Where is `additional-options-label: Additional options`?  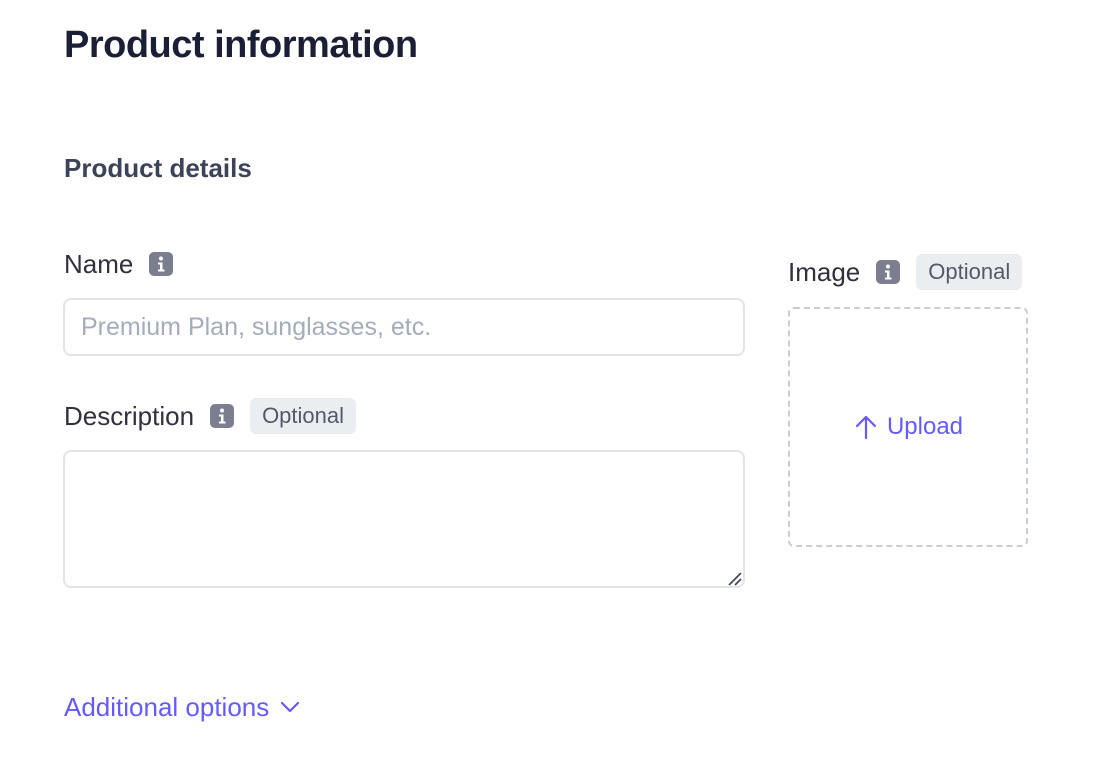 additional-options-label: Additional options is located at coordinates (167, 707).